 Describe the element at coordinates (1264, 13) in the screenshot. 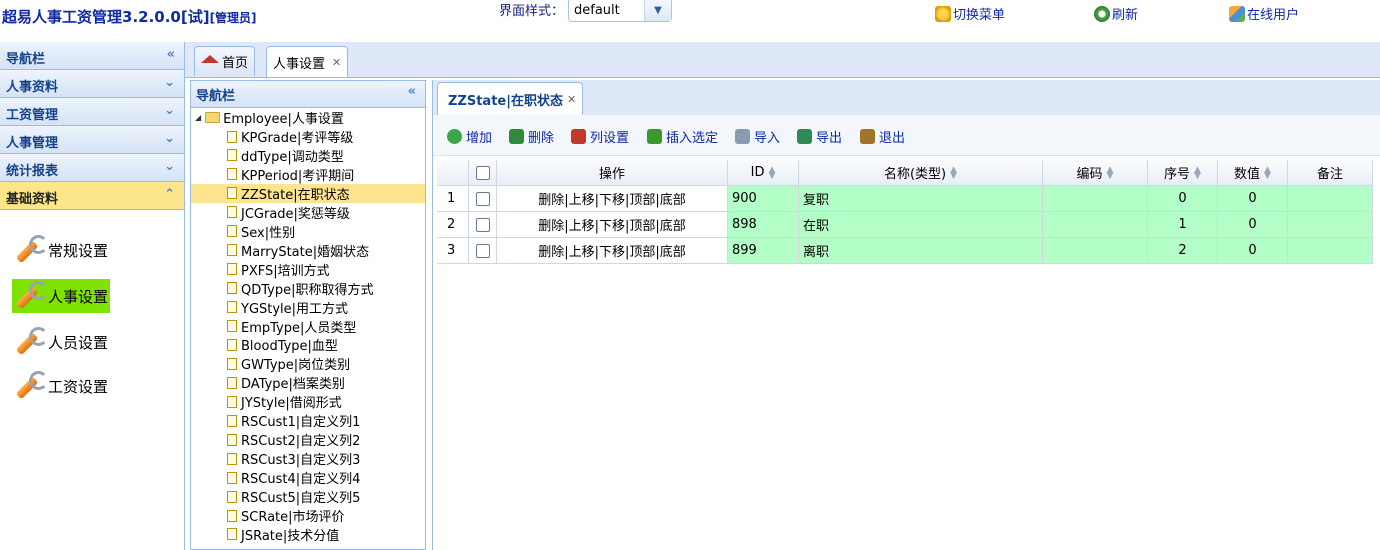

I see `online-users-button: 在线用户` at that location.